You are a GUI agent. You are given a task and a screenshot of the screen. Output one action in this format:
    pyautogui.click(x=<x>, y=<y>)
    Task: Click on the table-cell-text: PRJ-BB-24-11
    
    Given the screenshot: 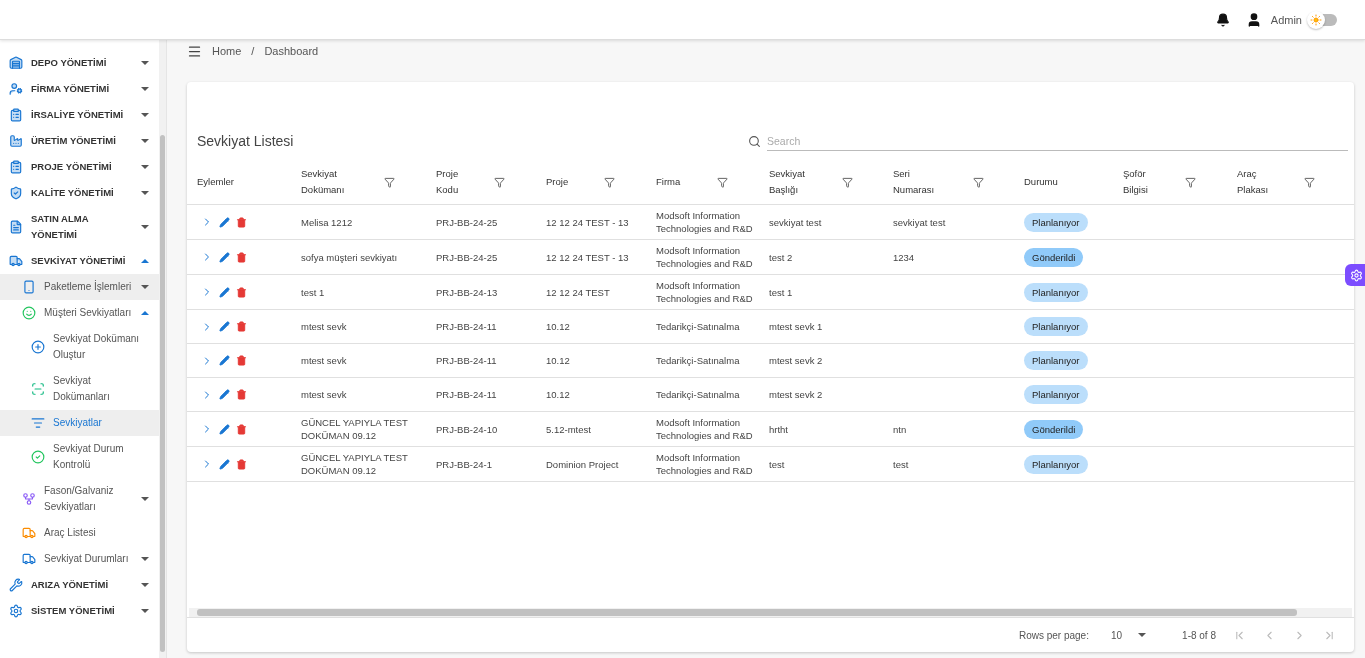 What is the action you would take?
    pyautogui.click(x=467, y=361)
    